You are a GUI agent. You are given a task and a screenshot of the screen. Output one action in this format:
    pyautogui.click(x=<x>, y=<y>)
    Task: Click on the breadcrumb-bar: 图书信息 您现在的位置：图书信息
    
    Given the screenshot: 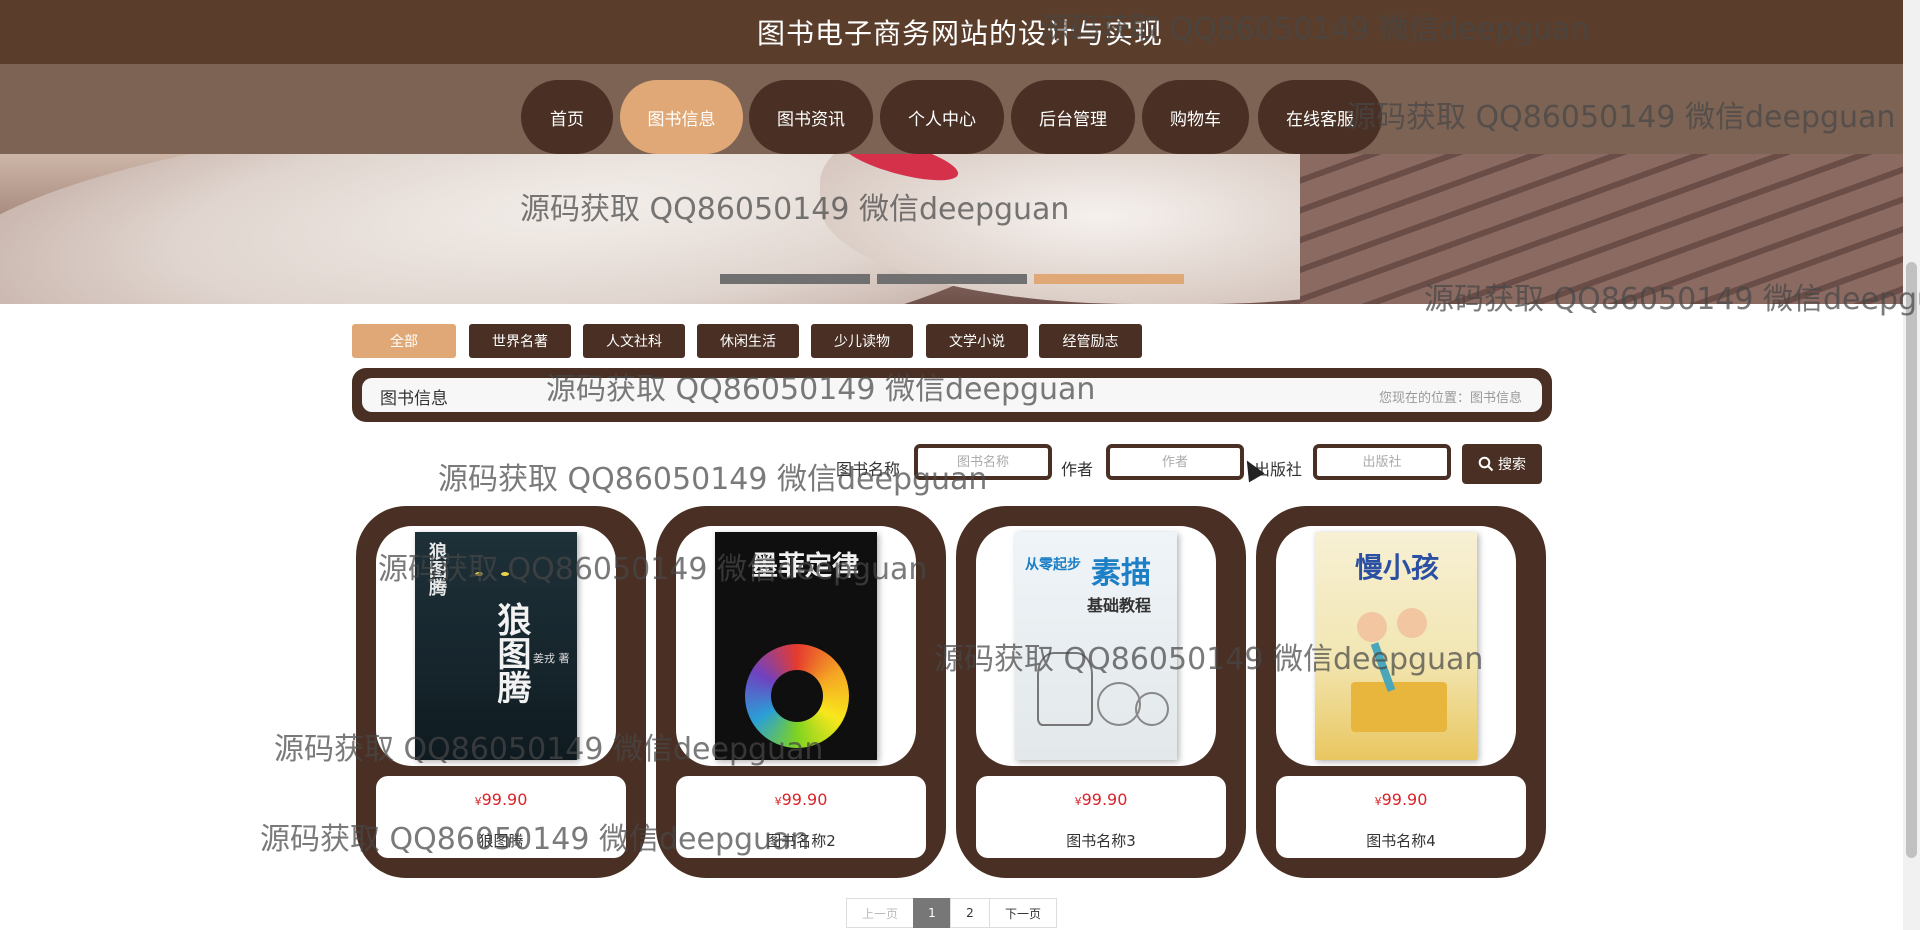 What is the action you would take?
    pyautogui.click(x=952, y=395)
    